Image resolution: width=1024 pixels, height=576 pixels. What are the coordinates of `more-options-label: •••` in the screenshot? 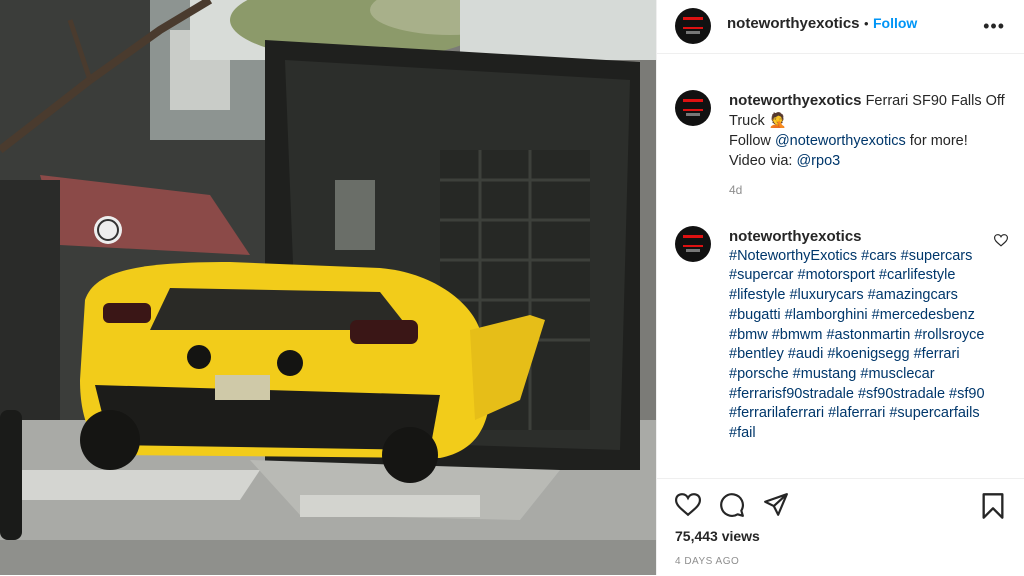 It's located at (994, 26).